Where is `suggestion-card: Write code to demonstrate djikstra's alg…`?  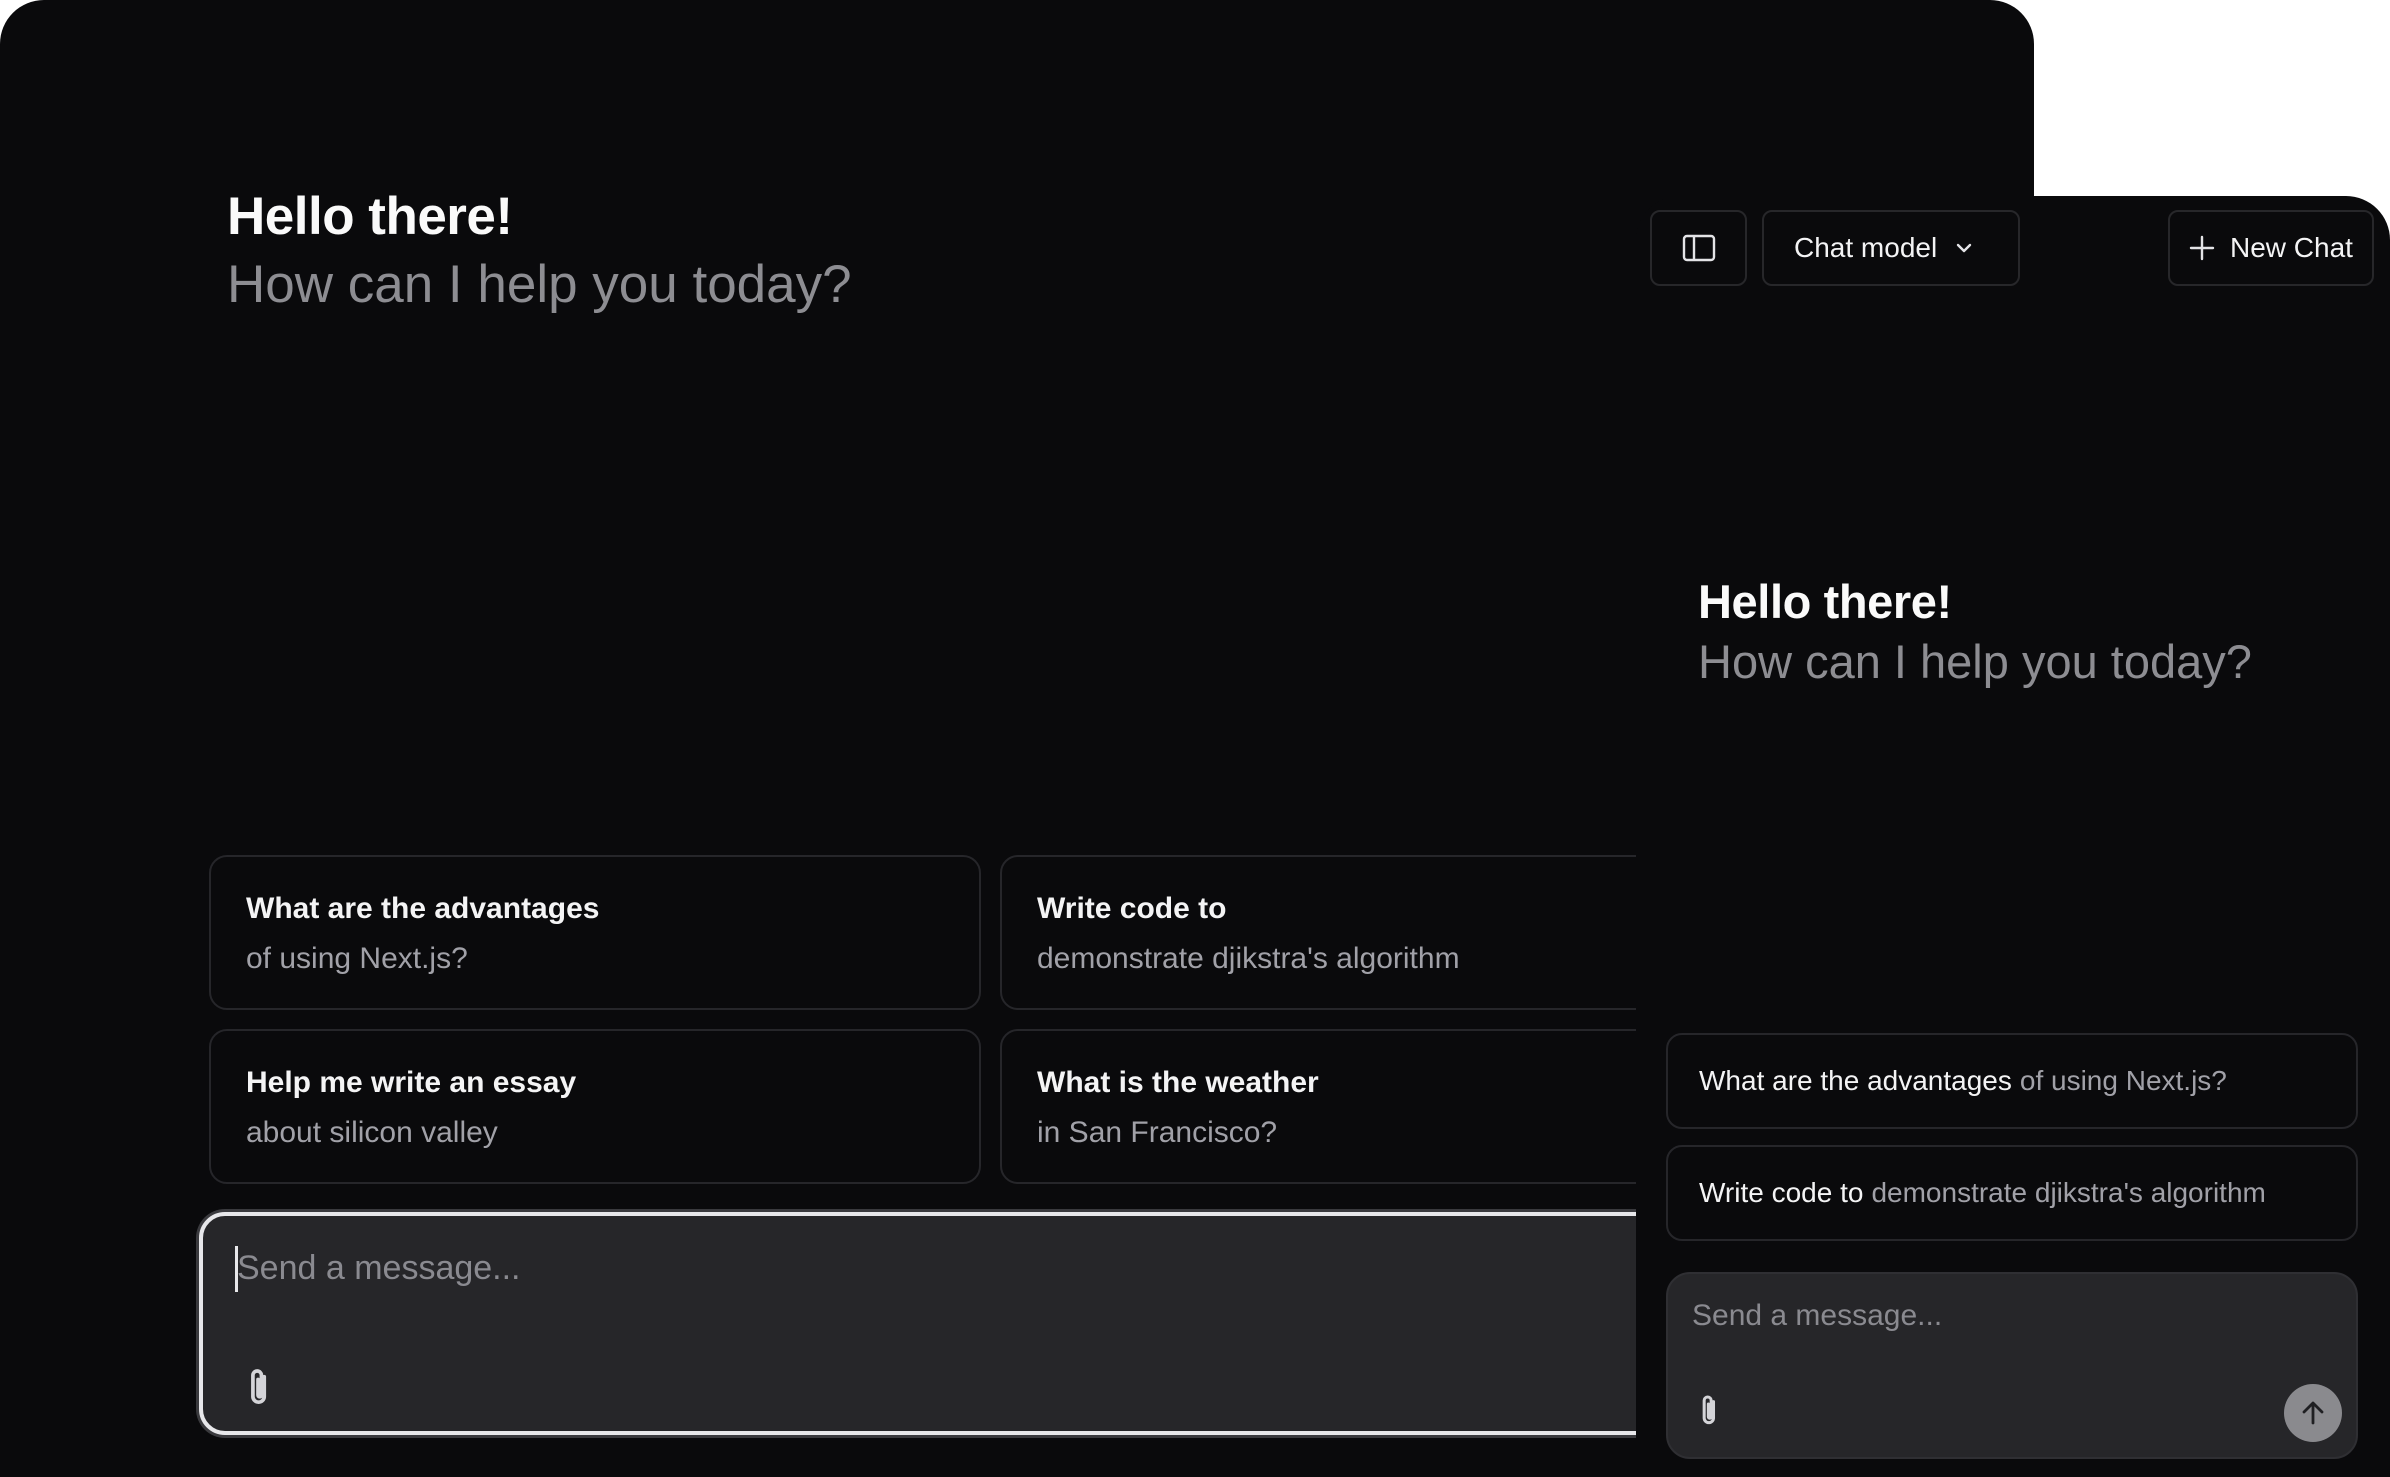 suggestion-card: Write code to demonstrate djikstra's alg… is located at coordinates (2012, 1193).